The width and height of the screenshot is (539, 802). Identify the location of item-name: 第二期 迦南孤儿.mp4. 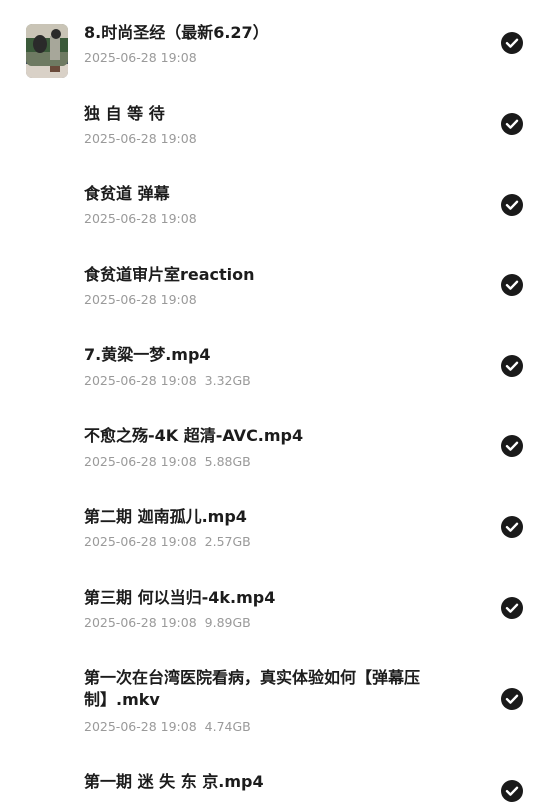
(165, 516).